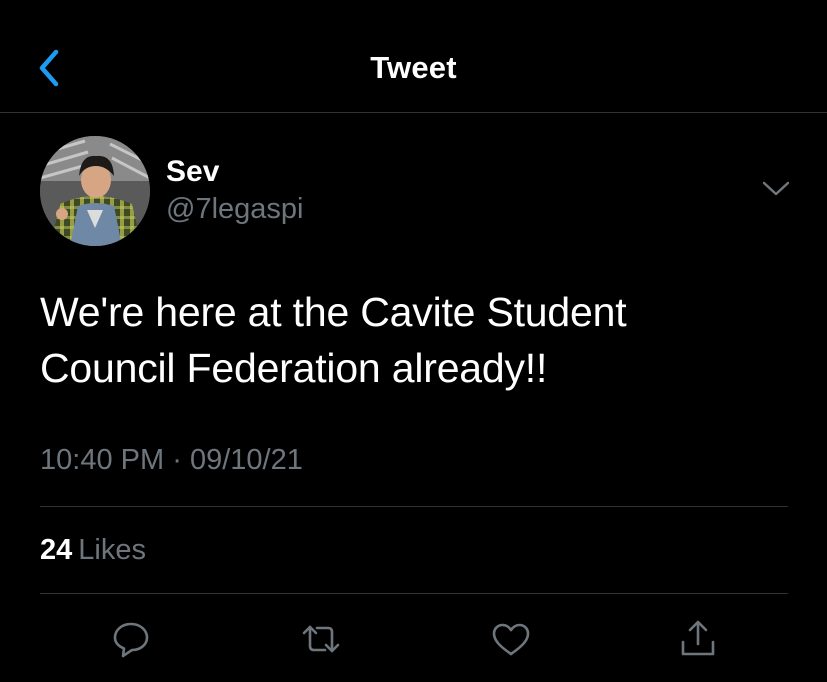 The width and height of the screenshot is (827, 682). I want to click on tweet-date: 09/10/21, so click(246, 460).